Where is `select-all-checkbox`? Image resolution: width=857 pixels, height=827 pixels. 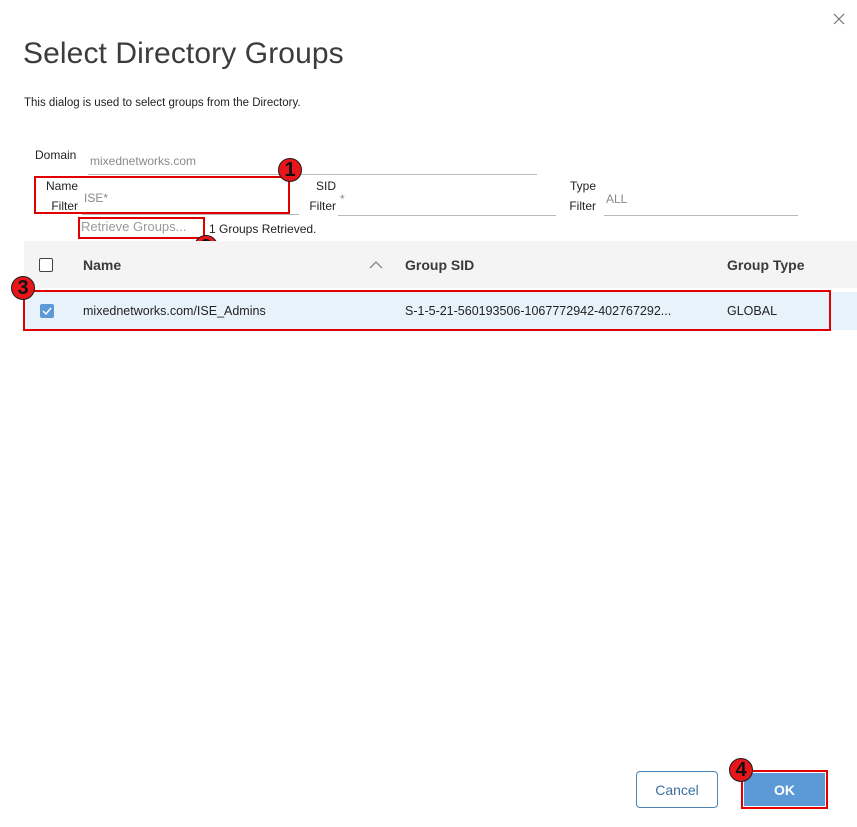 select-all-checkbox is located at coordinates (46, 265).